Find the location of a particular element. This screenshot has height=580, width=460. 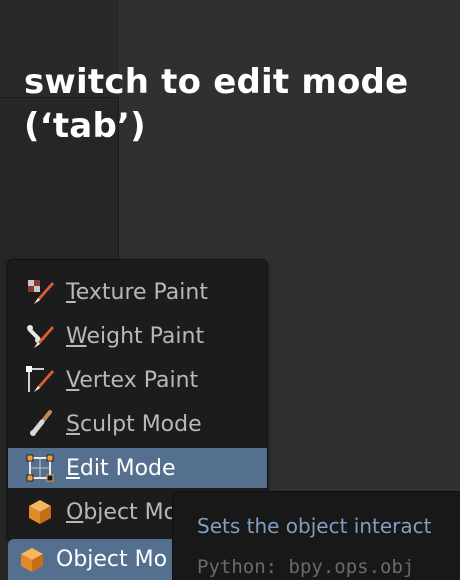

menu-item-label: culpt Mode is located at coordinates (140, 424).